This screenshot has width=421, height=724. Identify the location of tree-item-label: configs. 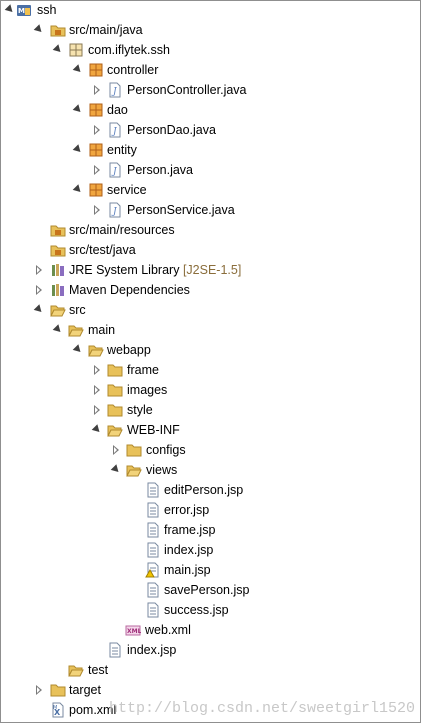
(166, 450).